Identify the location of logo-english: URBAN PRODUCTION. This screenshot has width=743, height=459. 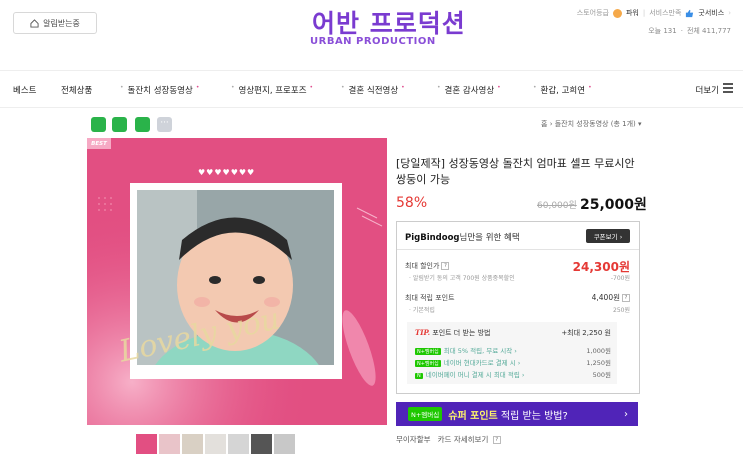
(373, 41).